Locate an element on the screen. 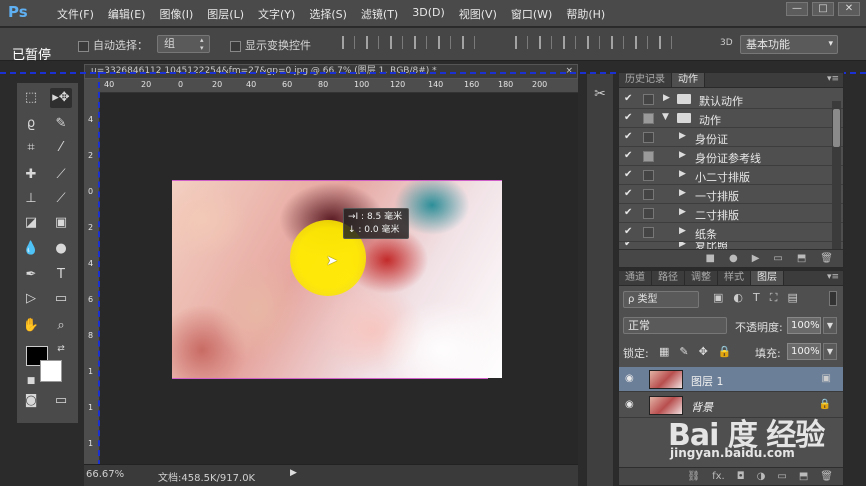 This screenshot has width=866, height=486. lasso-tool-icon: ϱ is located at coordinates (31, 124).